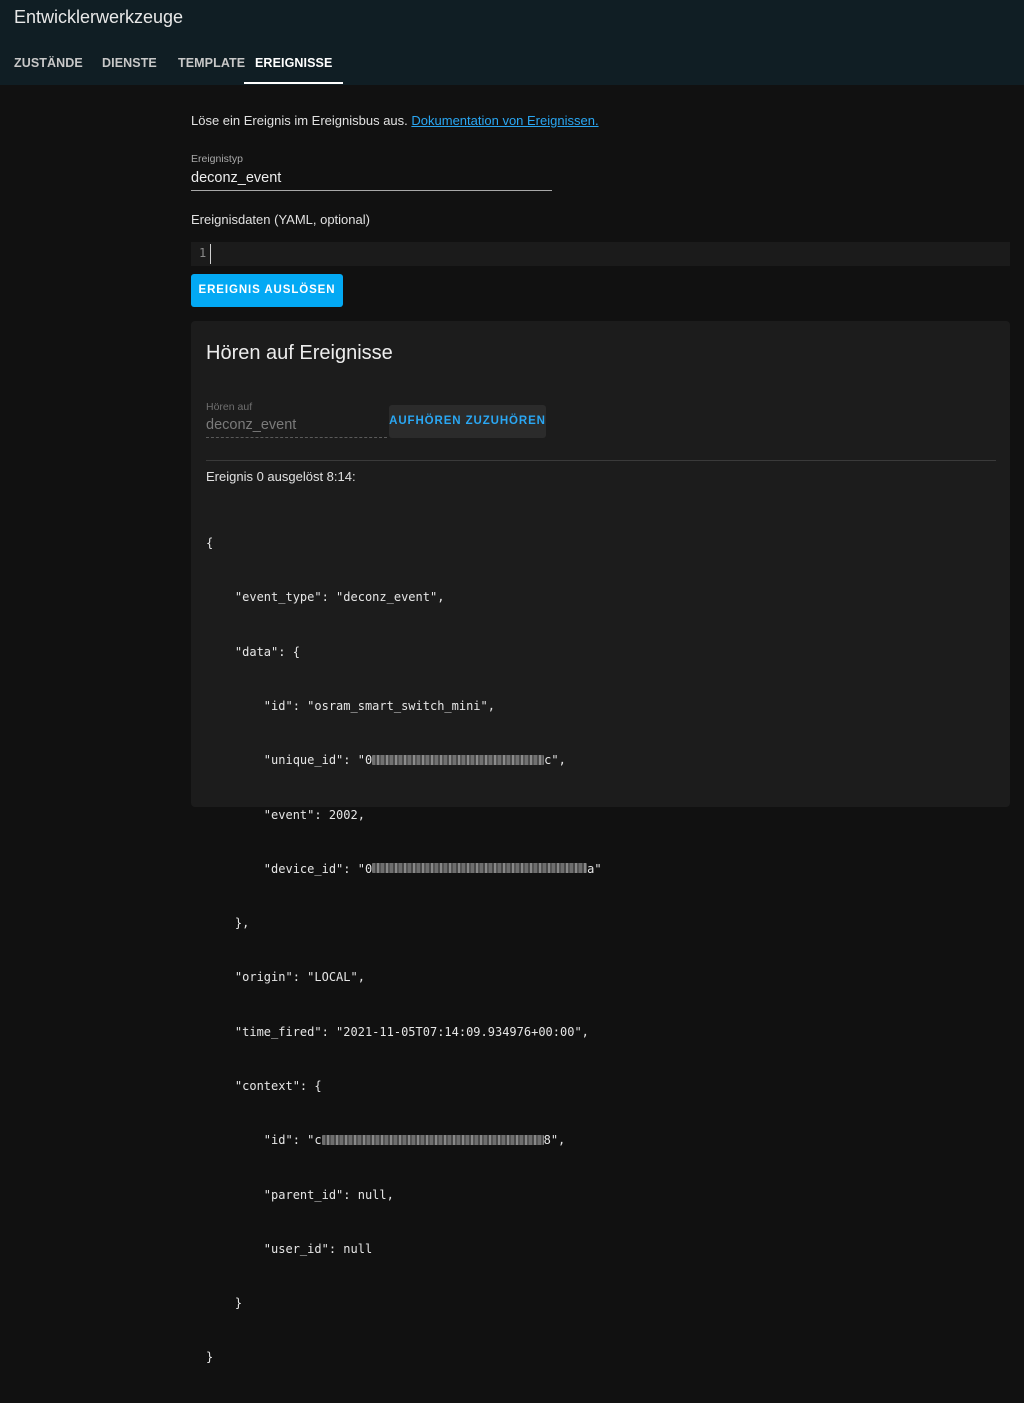 This screenshot has width=1024, height=1403. What do you see at coordinates (264, 1140) in the screenshot?
I see `json-text: "id": "c` at bounding box center [264, 1140].